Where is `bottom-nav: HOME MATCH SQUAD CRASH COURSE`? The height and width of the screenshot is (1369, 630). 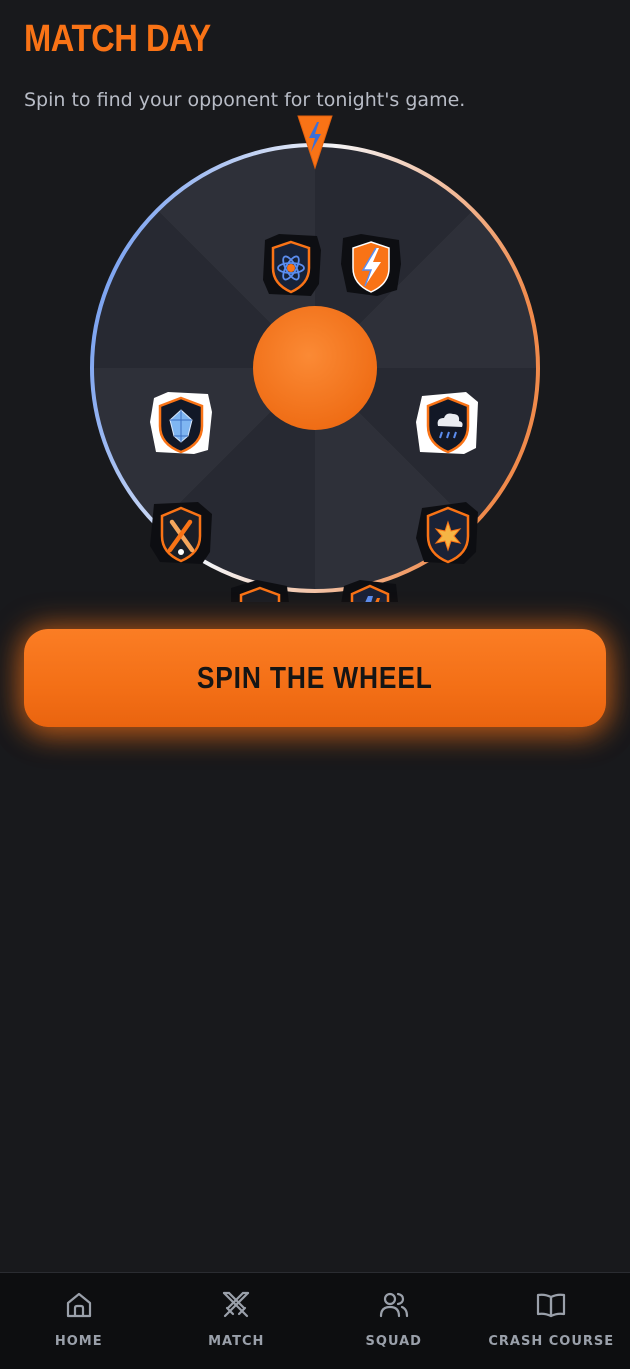 bottom-nav: HOME MATCH SQUAD CRASH COURSE is located at coordinates (315, 1320).